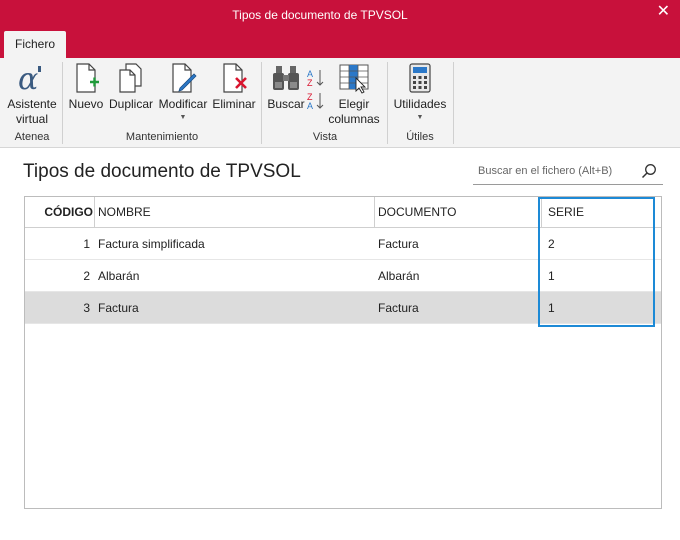 The height and width of the screenshot is (540, 680). What do you see at coordinates (420, 78) in the screenshot?
I see `calculator-icon` at bounding box center [420, 78].